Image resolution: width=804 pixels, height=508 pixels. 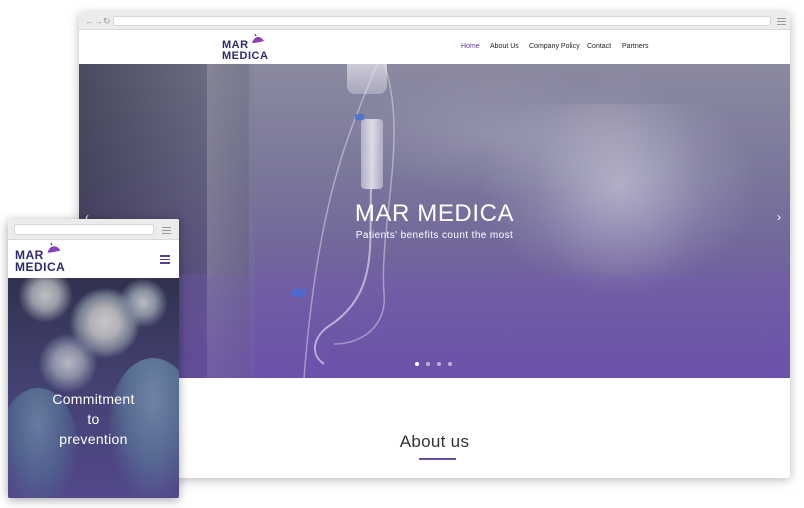 I want to click on hero-subtitle: Patients' benefits count the most, so click(x=434, y=235).